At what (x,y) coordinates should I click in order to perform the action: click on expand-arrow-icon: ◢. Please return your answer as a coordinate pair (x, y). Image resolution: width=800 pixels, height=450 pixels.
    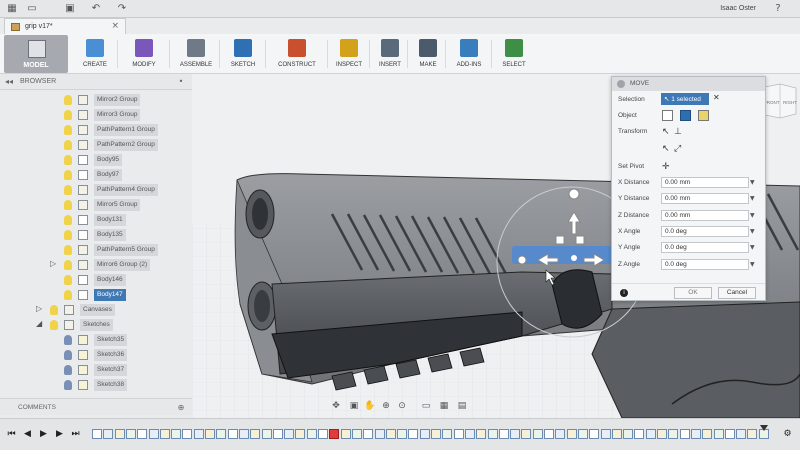
    Looking at the image, I should click on (41, 323).